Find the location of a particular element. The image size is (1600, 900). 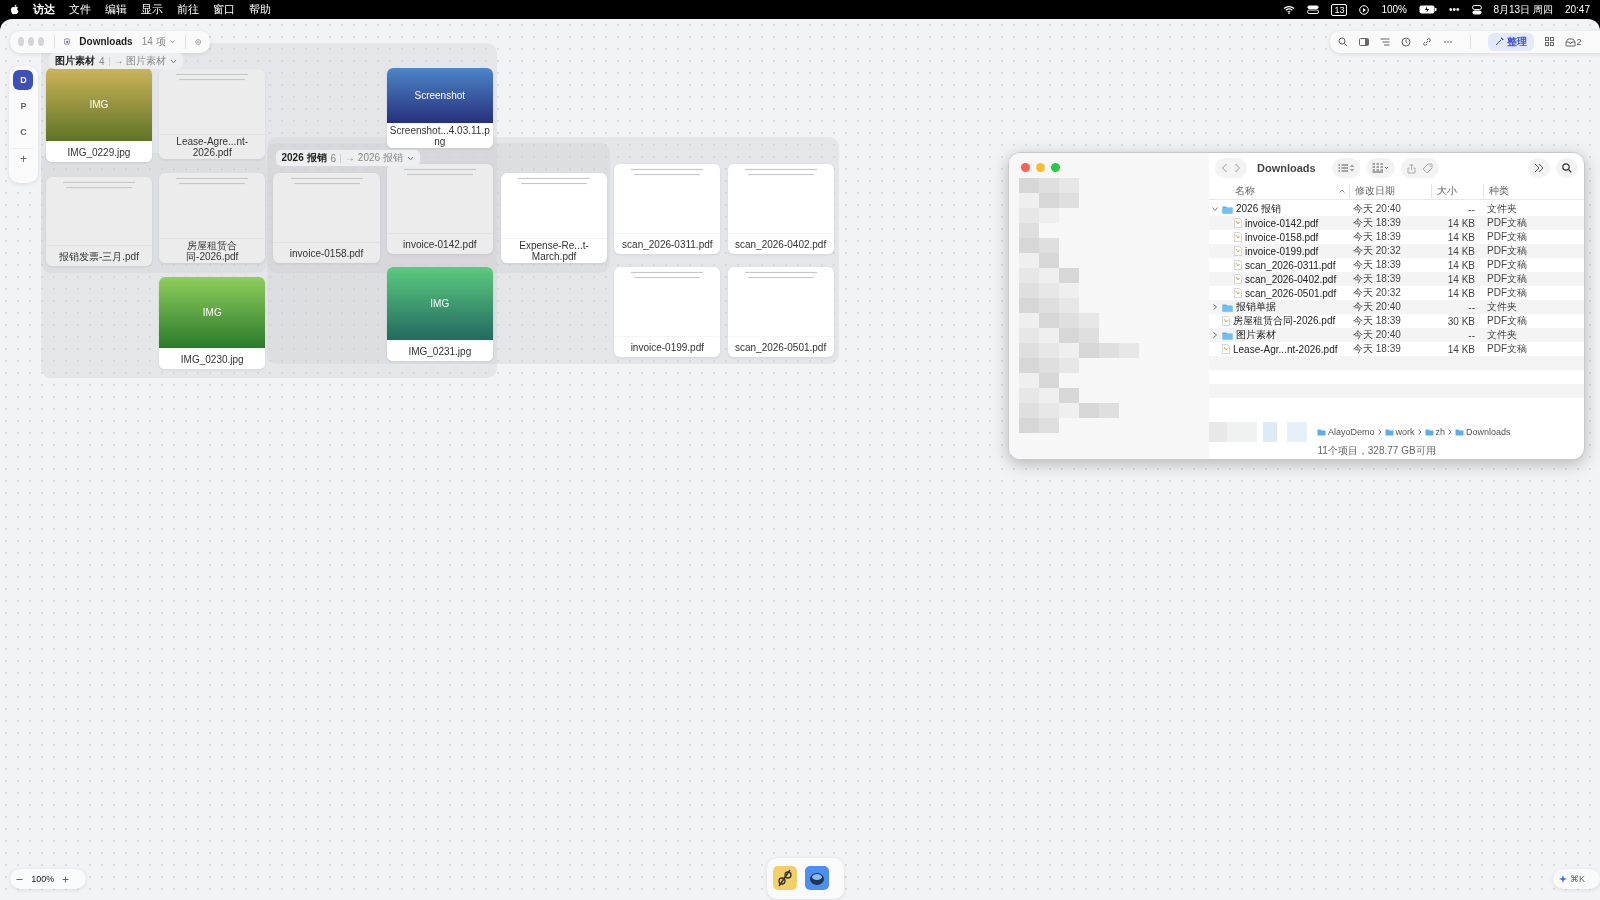

file-row: invoice-0199.pdf 今天 20:32 14 KB PDF文稿 is located at coordinates (1396, 251).